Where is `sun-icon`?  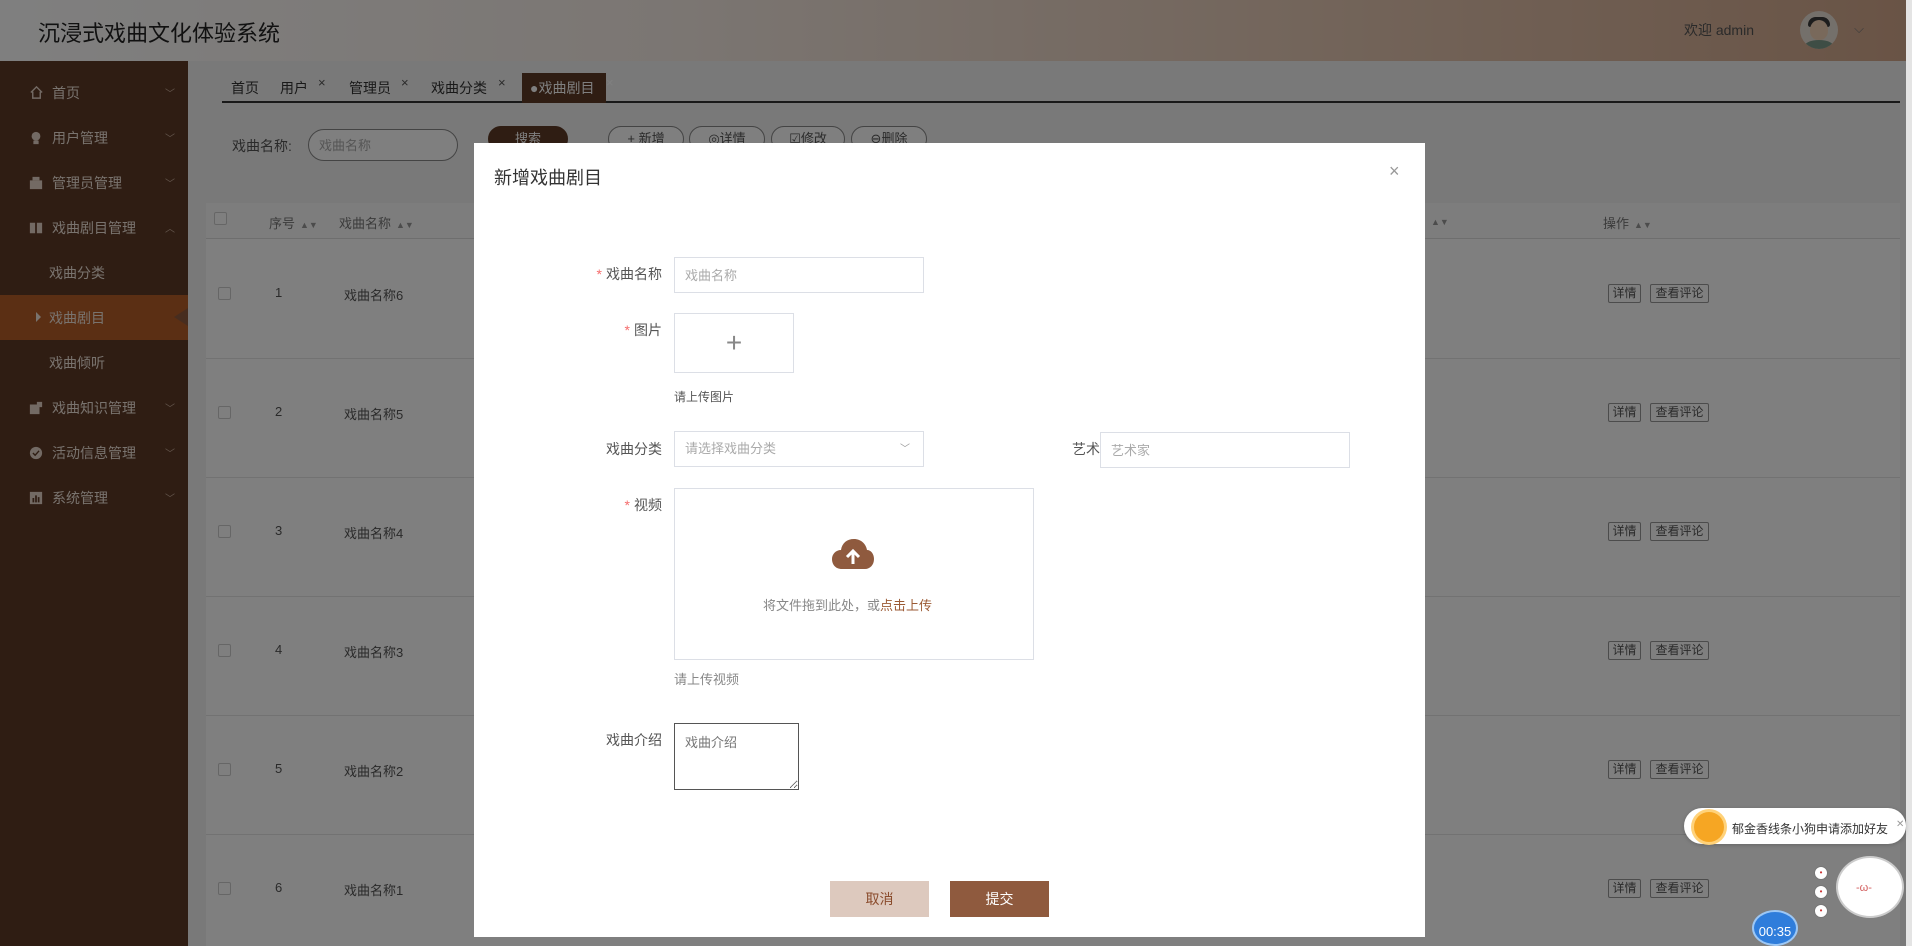 sun-icon is located at coordinates (1709, 827).